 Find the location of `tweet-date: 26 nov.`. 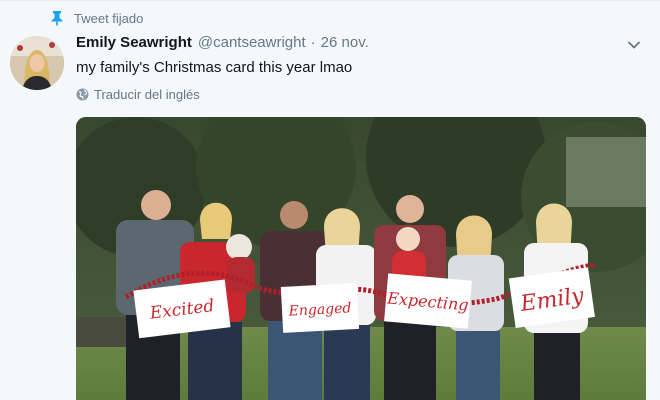

tweet-date: 26 nov. is located at coordinates (345, 42).